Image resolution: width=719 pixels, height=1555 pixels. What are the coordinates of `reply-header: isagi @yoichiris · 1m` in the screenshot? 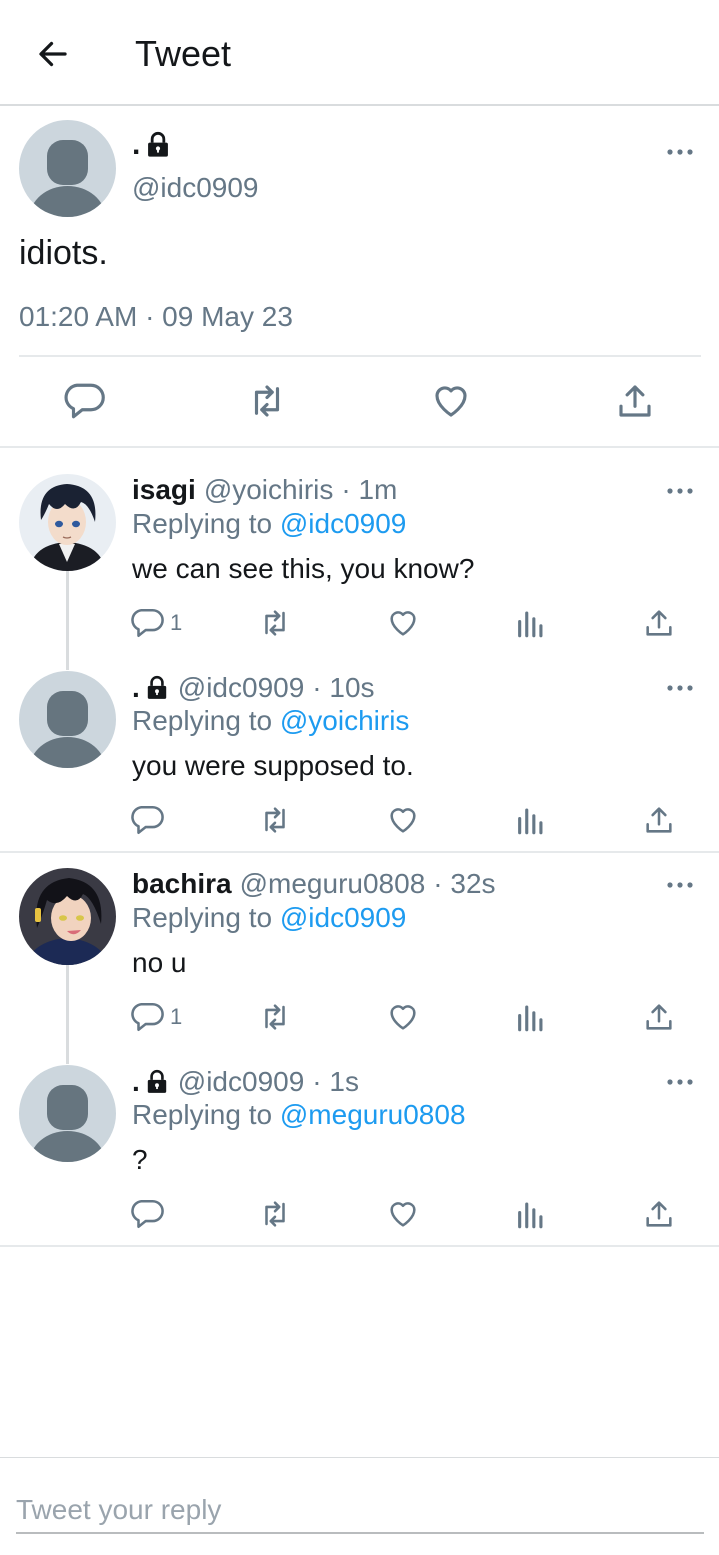 It's located at (264, 490).